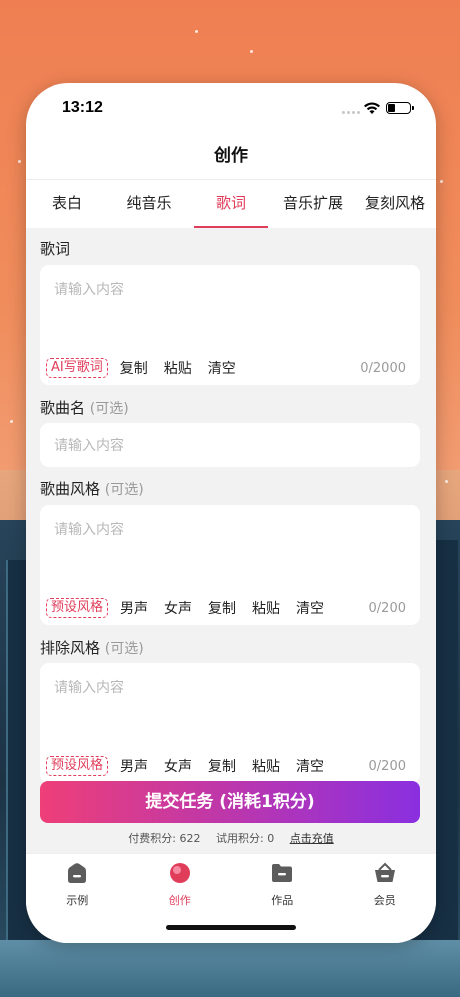 The height and width of the screenshot is (997, 460). What do you see at coordinates (178, 608) in the screenshot?
I see `style-female-button: 女声` at bounding box center [178, 608].